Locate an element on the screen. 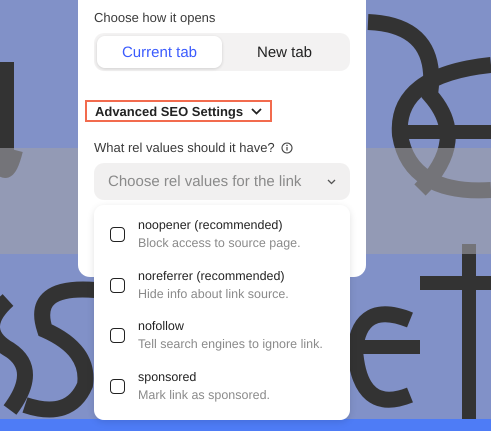 This screenshot has width=491, height=431. option-title: sponsored is located at coordinates (168, 377).